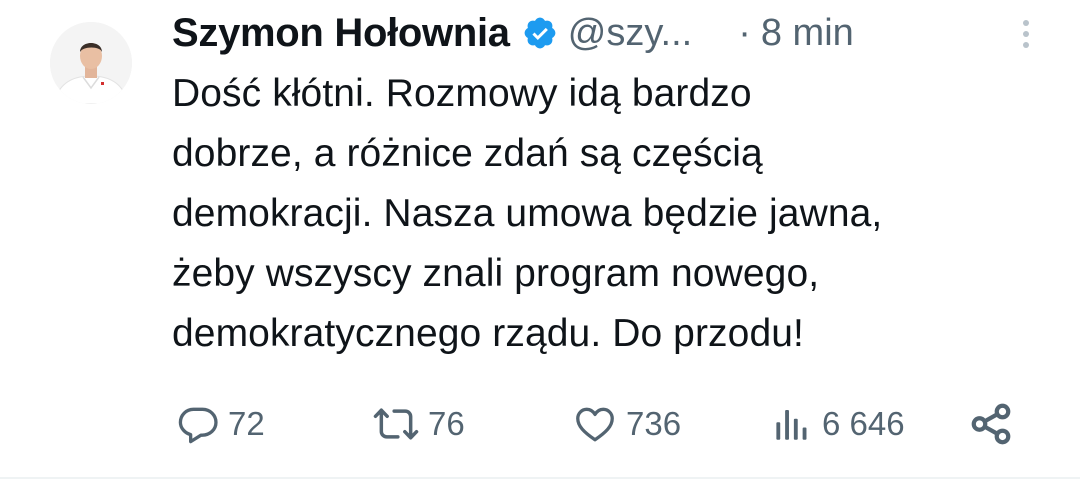  Describe the element at coordinates (488, 333) in the screenshot. I see `tweet-text-line: demokratycznego rządu. Do przodu!` at that location.